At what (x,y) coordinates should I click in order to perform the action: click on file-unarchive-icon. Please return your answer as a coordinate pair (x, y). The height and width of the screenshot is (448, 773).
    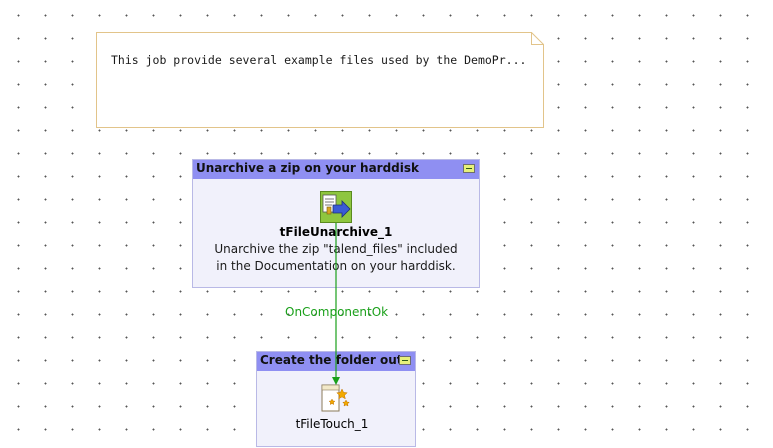
    Looking at the image, I should click on (336, 207).